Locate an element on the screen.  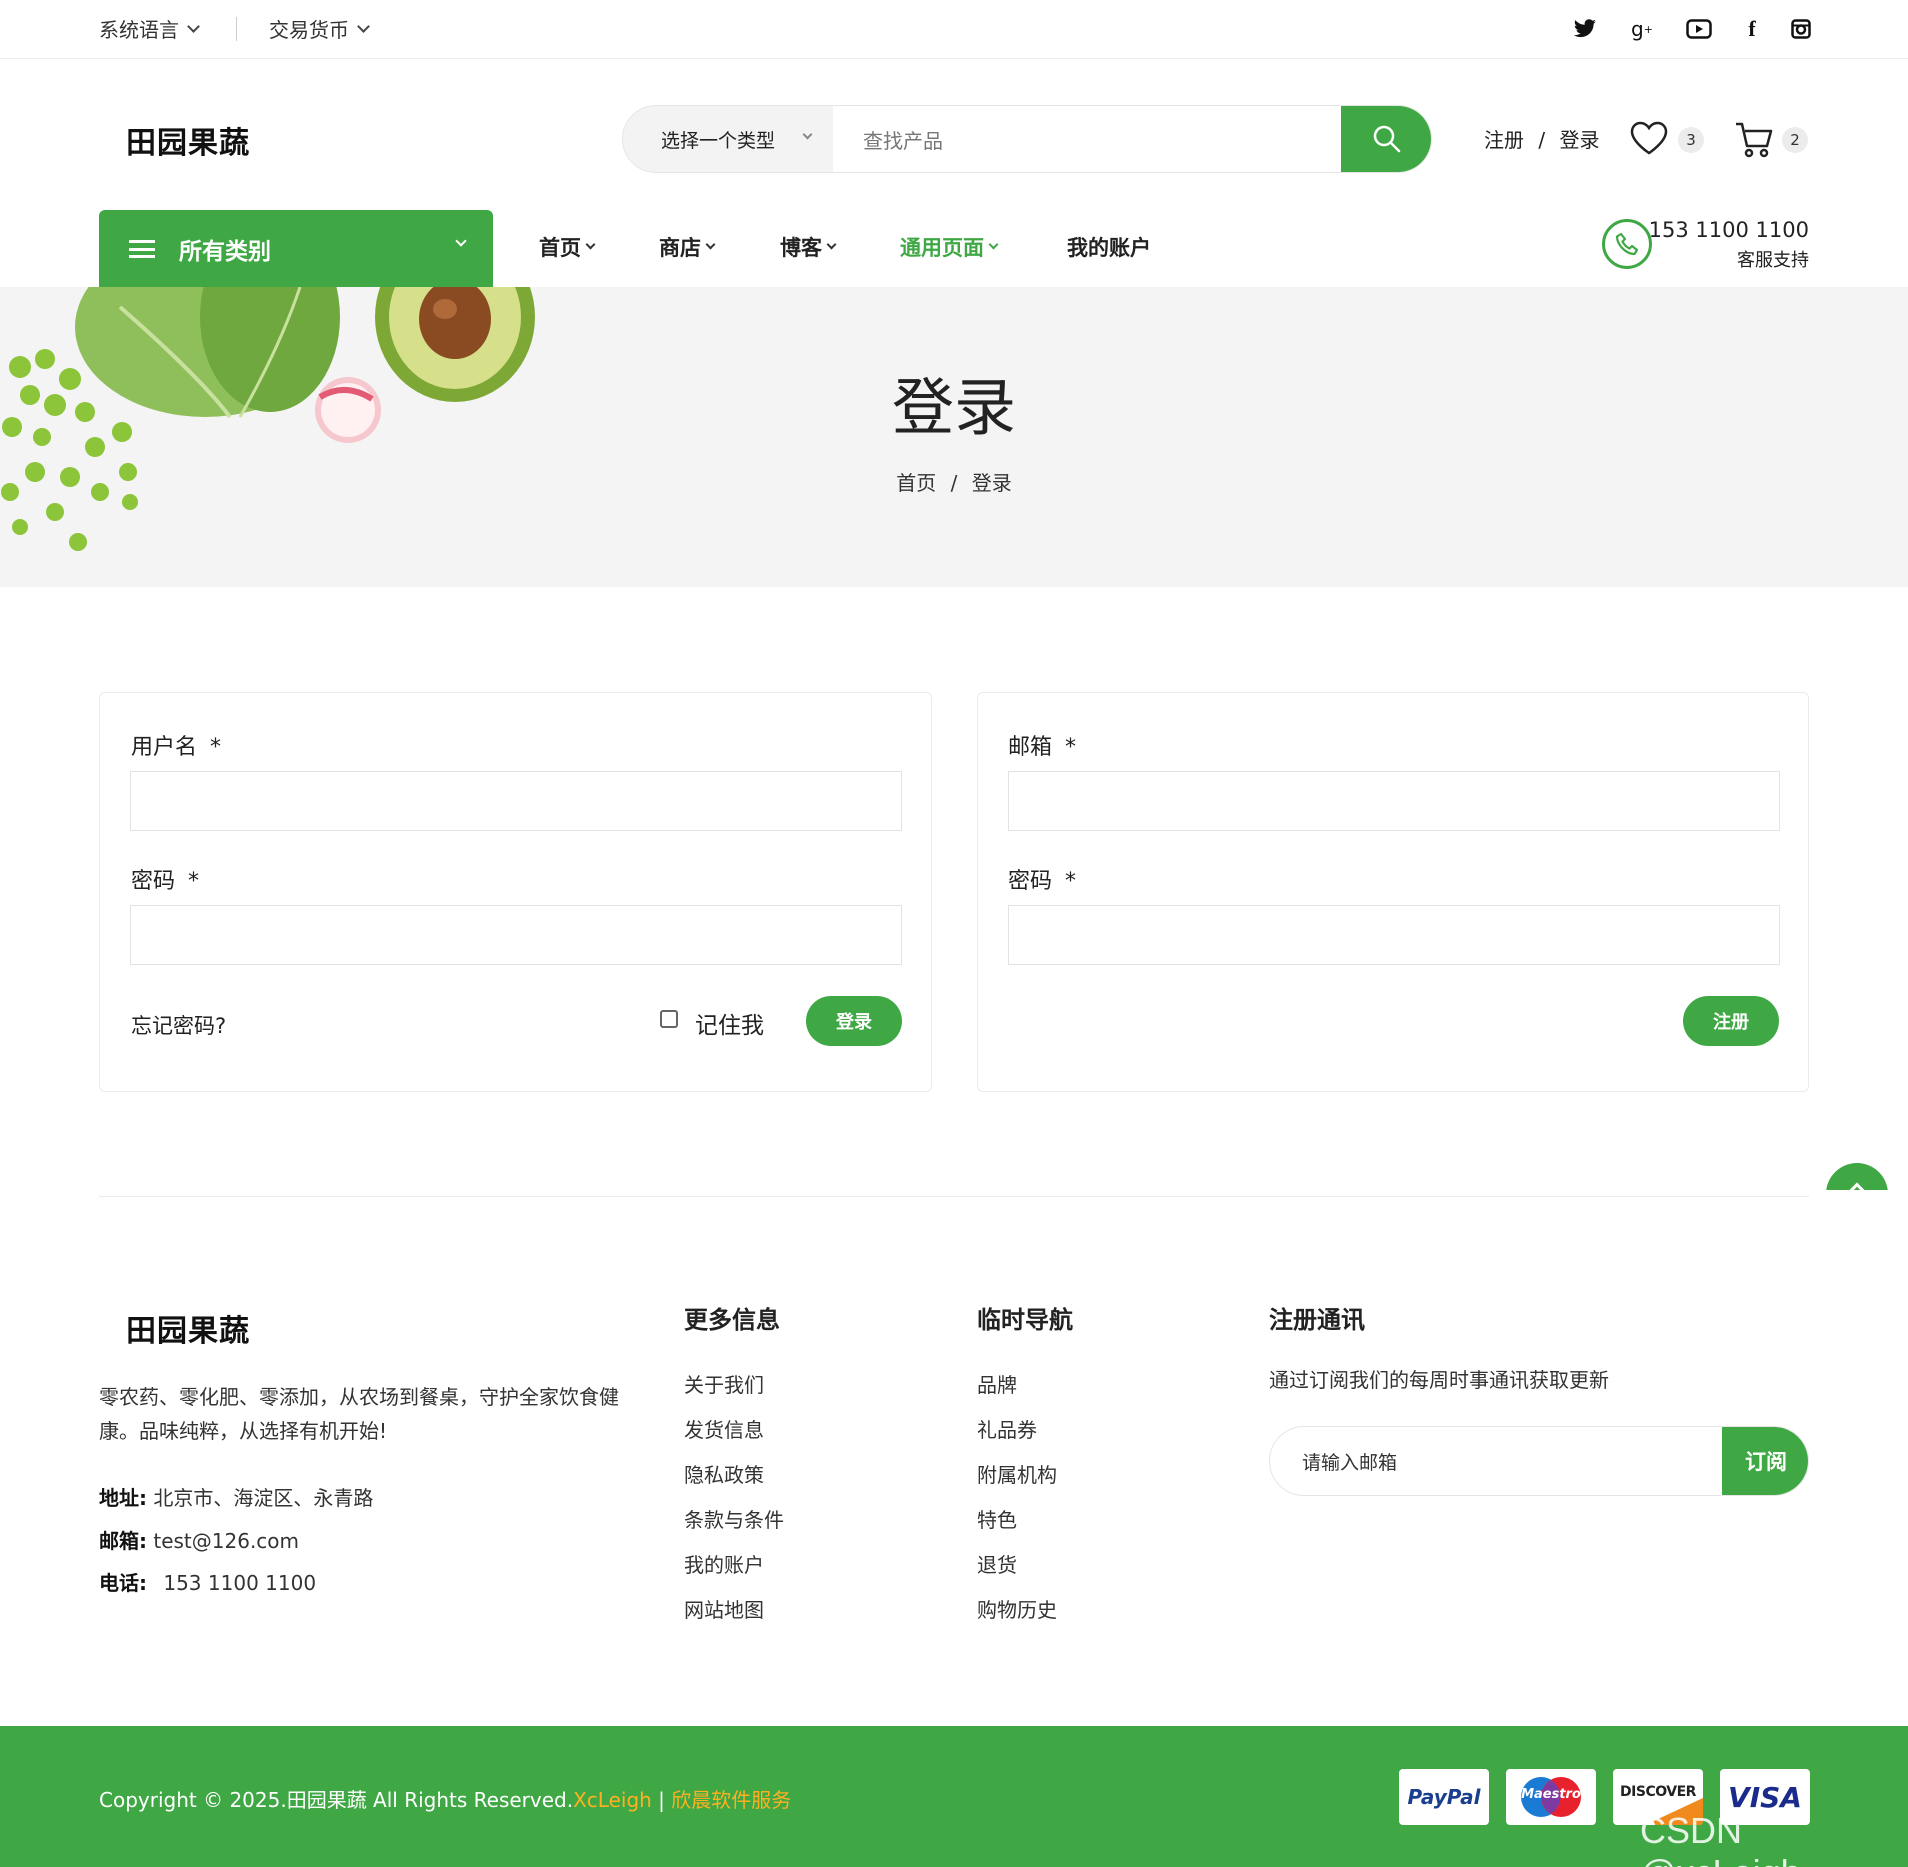
nav-item-blog: 博客 is located at coordinates (808, 247).